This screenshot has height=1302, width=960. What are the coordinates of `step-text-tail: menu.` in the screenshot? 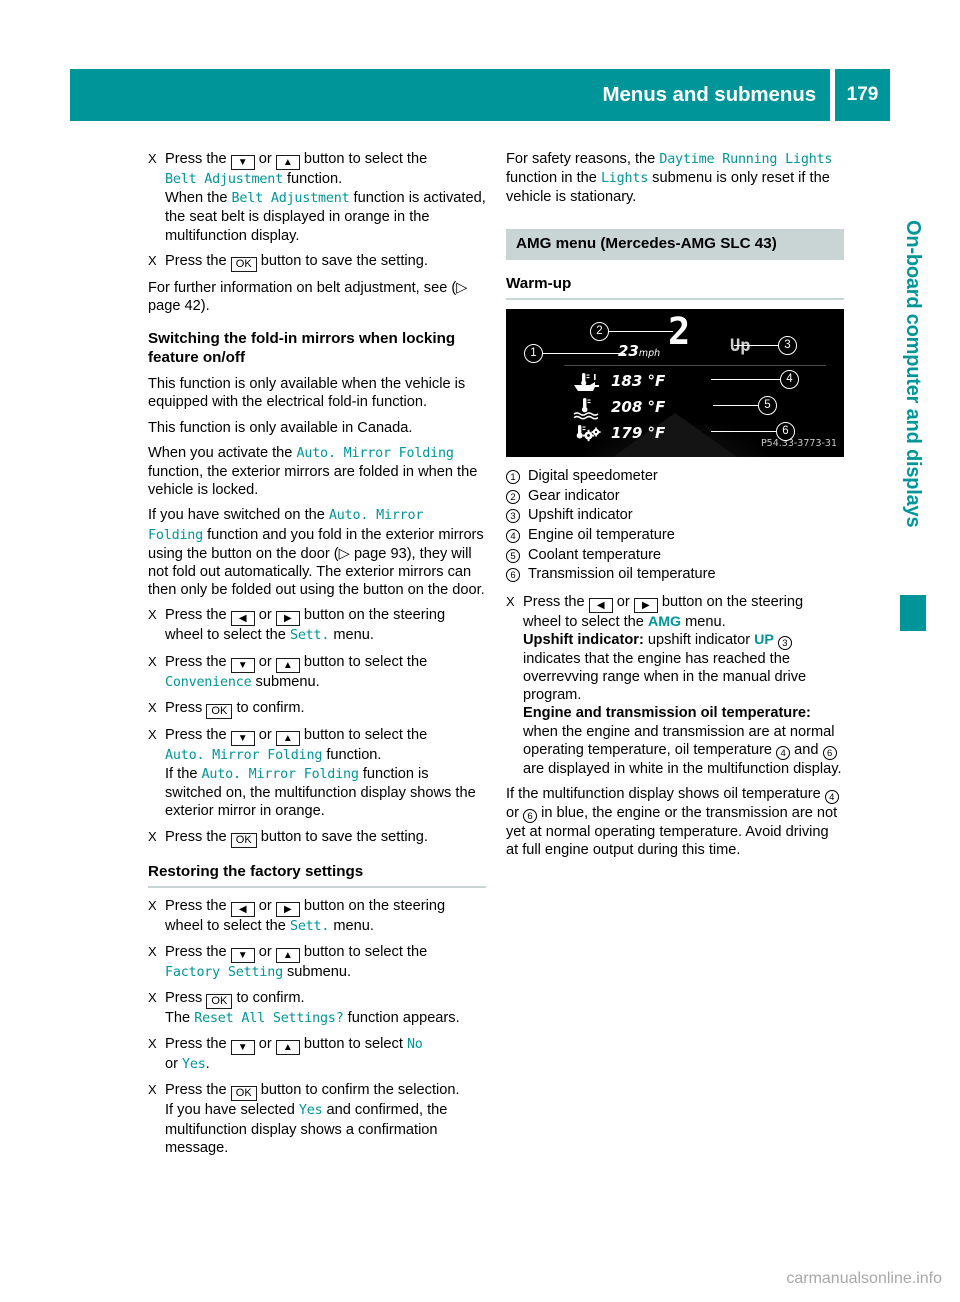 It's located at (353, 635).